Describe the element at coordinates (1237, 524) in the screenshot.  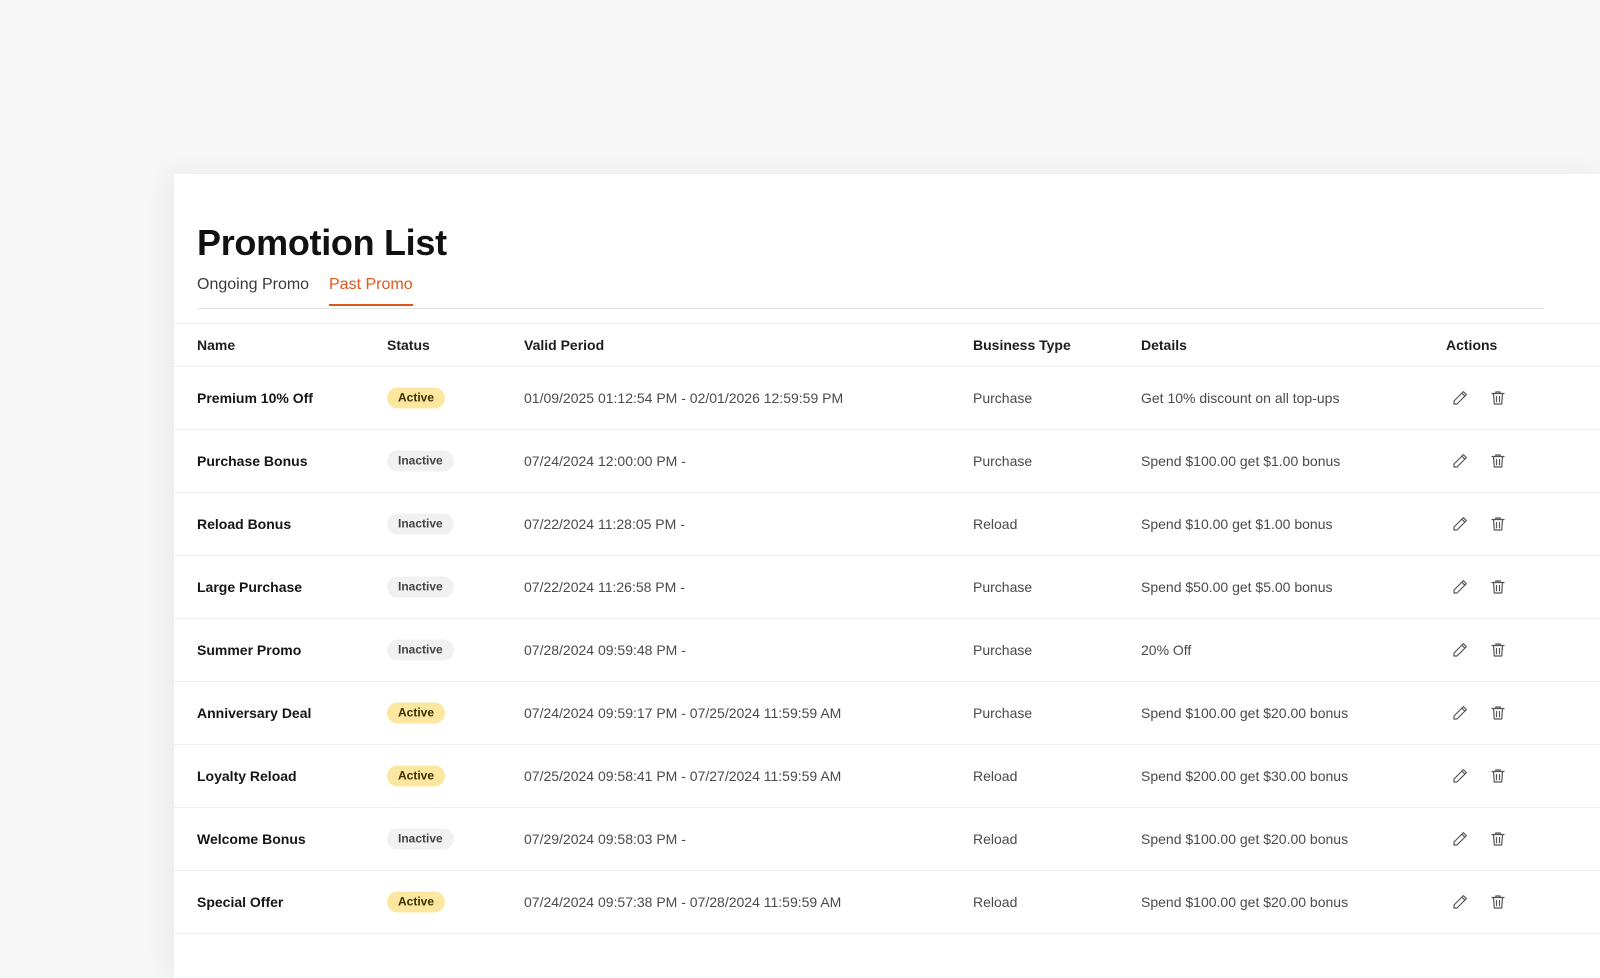
I see `promo-details: Spend $10.00 get $1.00 bonus` at that location.